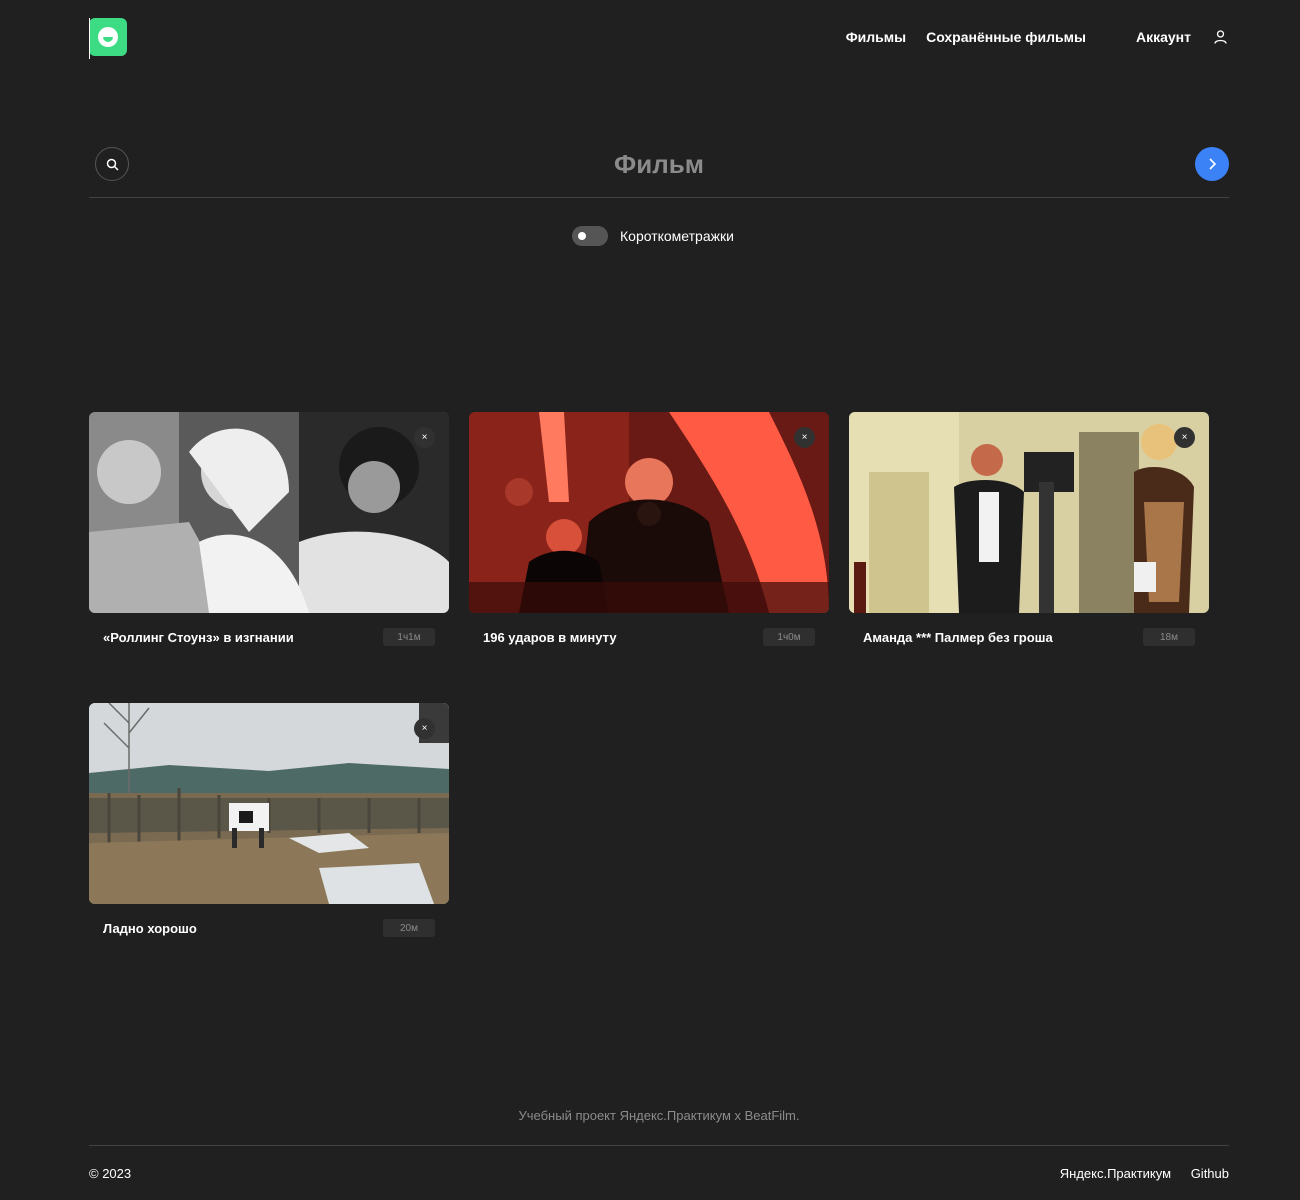 This screenshot has height=1200, width=1300. What do you see at coordinates (269, 928) in the screenshot?
I see `movie-info: Ладно хорошо 20м` at bounding box center [269, 928].